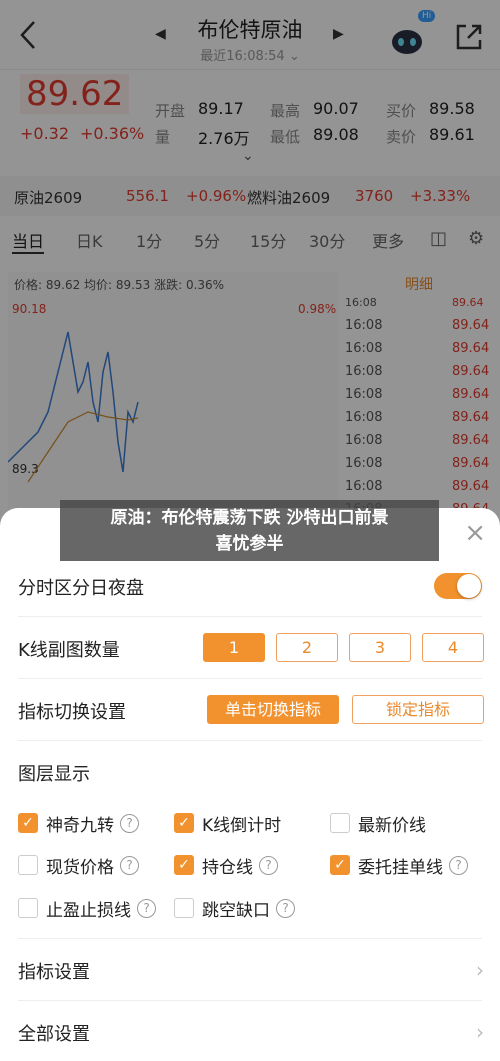  I want to click on k-sub-option-1: 1, so click(234, 647).